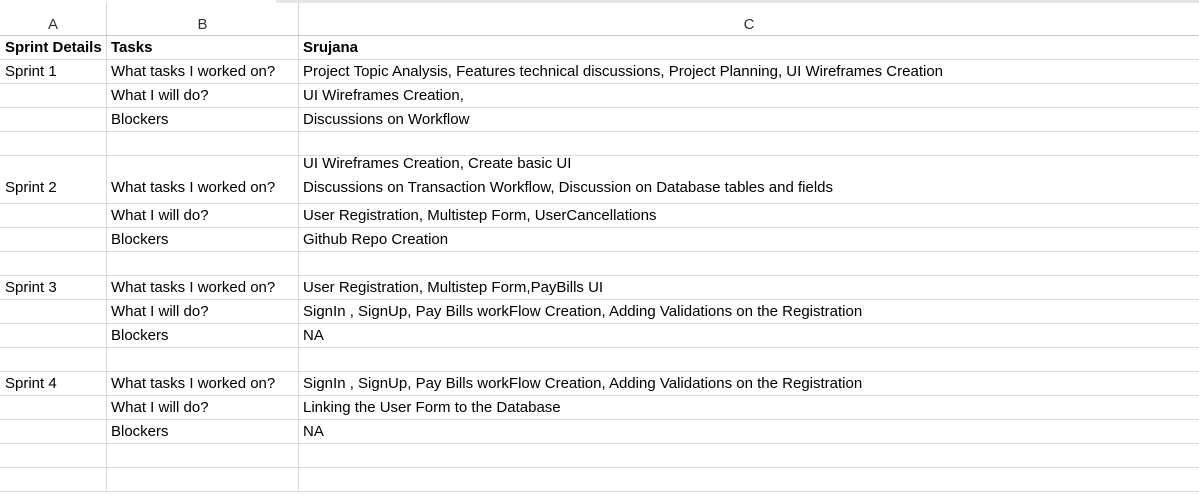 The height and width of the screenshot is (496, 1199). I want to click on task-label: What tasks I worked on?, so click(193, 187).